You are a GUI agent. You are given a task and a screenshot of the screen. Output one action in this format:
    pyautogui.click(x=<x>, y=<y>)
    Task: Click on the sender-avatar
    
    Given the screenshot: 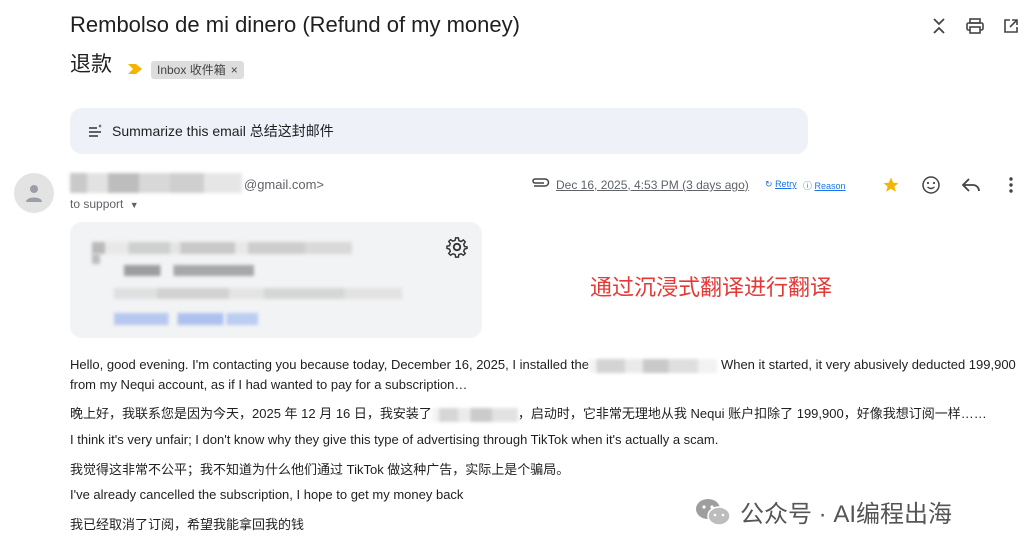 What is the action you would take?
    pyautogui.click(x=34, y=193)
    